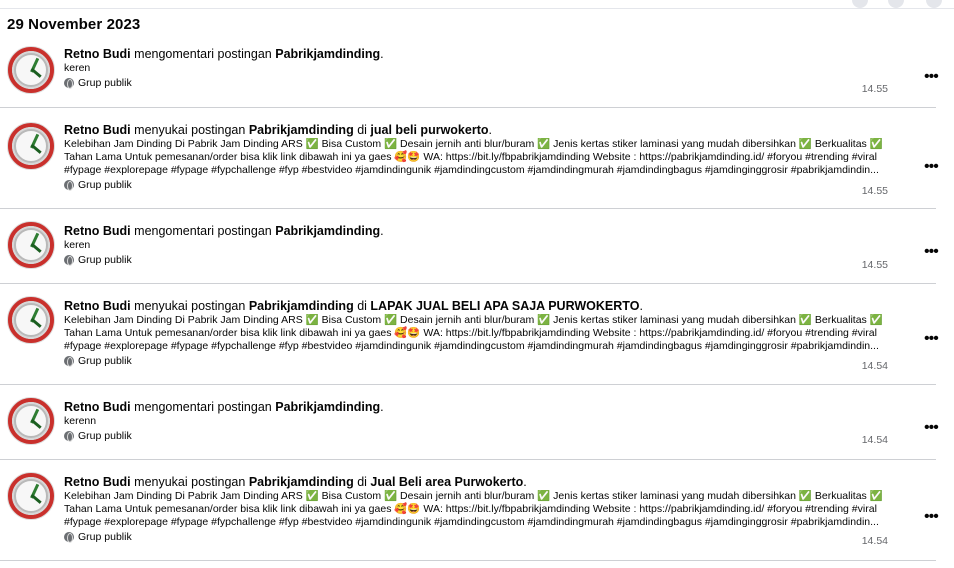  Describe the element at coordinates (429, 130) in the screenshot. I see `group-name: jual beli purwokerto` at that location.